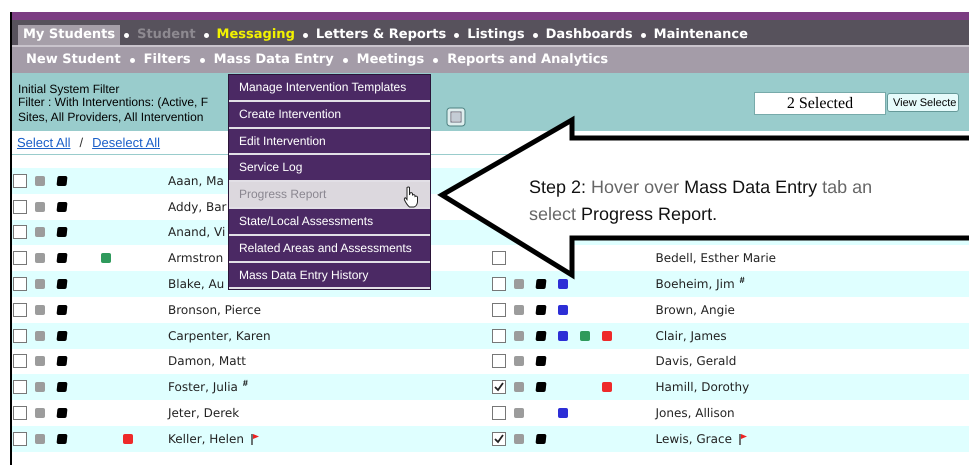  I want to click on student-name: Lewis, Grace, so click(694, 439).